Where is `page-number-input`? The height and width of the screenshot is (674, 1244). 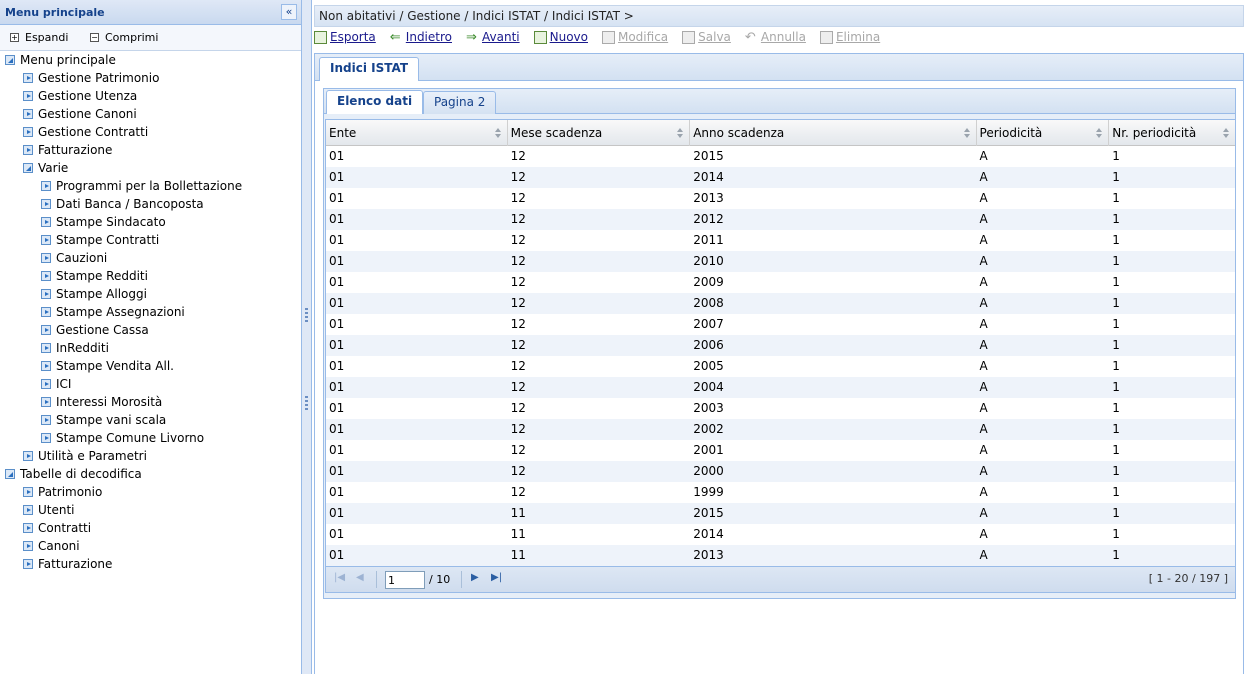
page-number-input is located at coordinates (405, 580).